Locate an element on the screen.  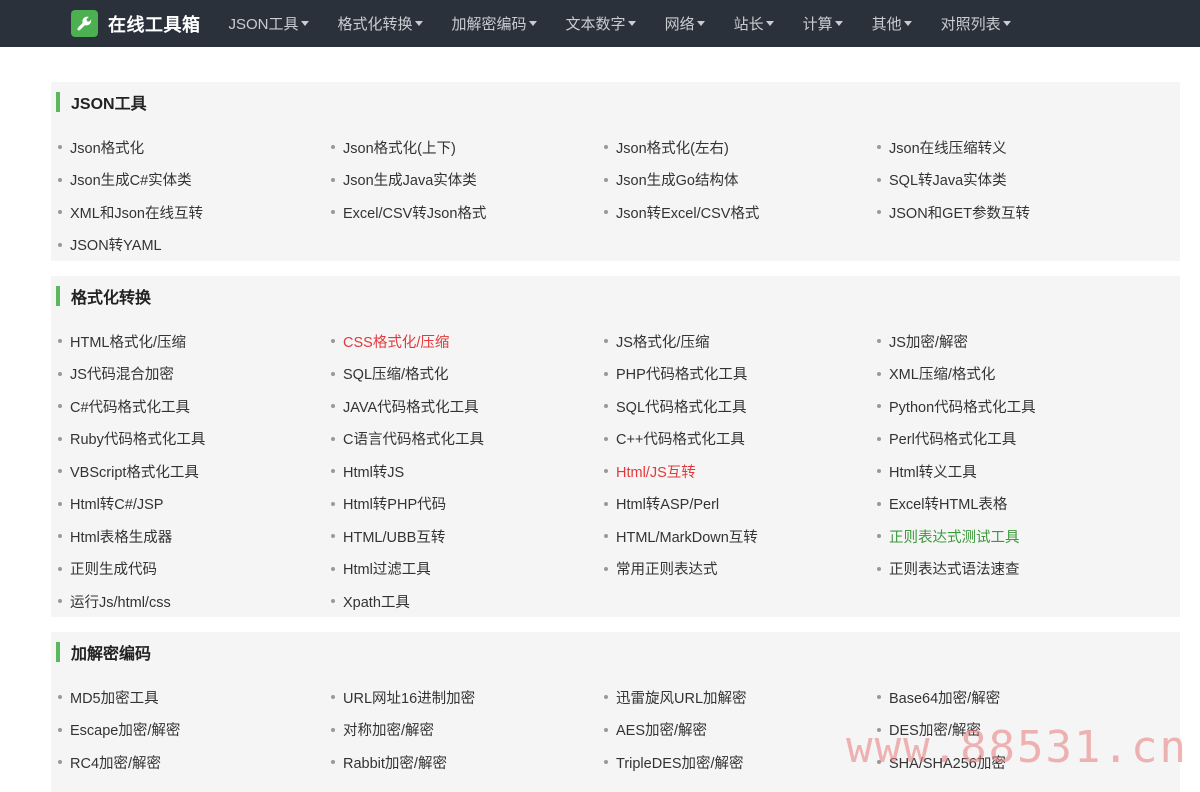
tool-link: Perl代码格式化工具 is located at coordinates (1013, 439).